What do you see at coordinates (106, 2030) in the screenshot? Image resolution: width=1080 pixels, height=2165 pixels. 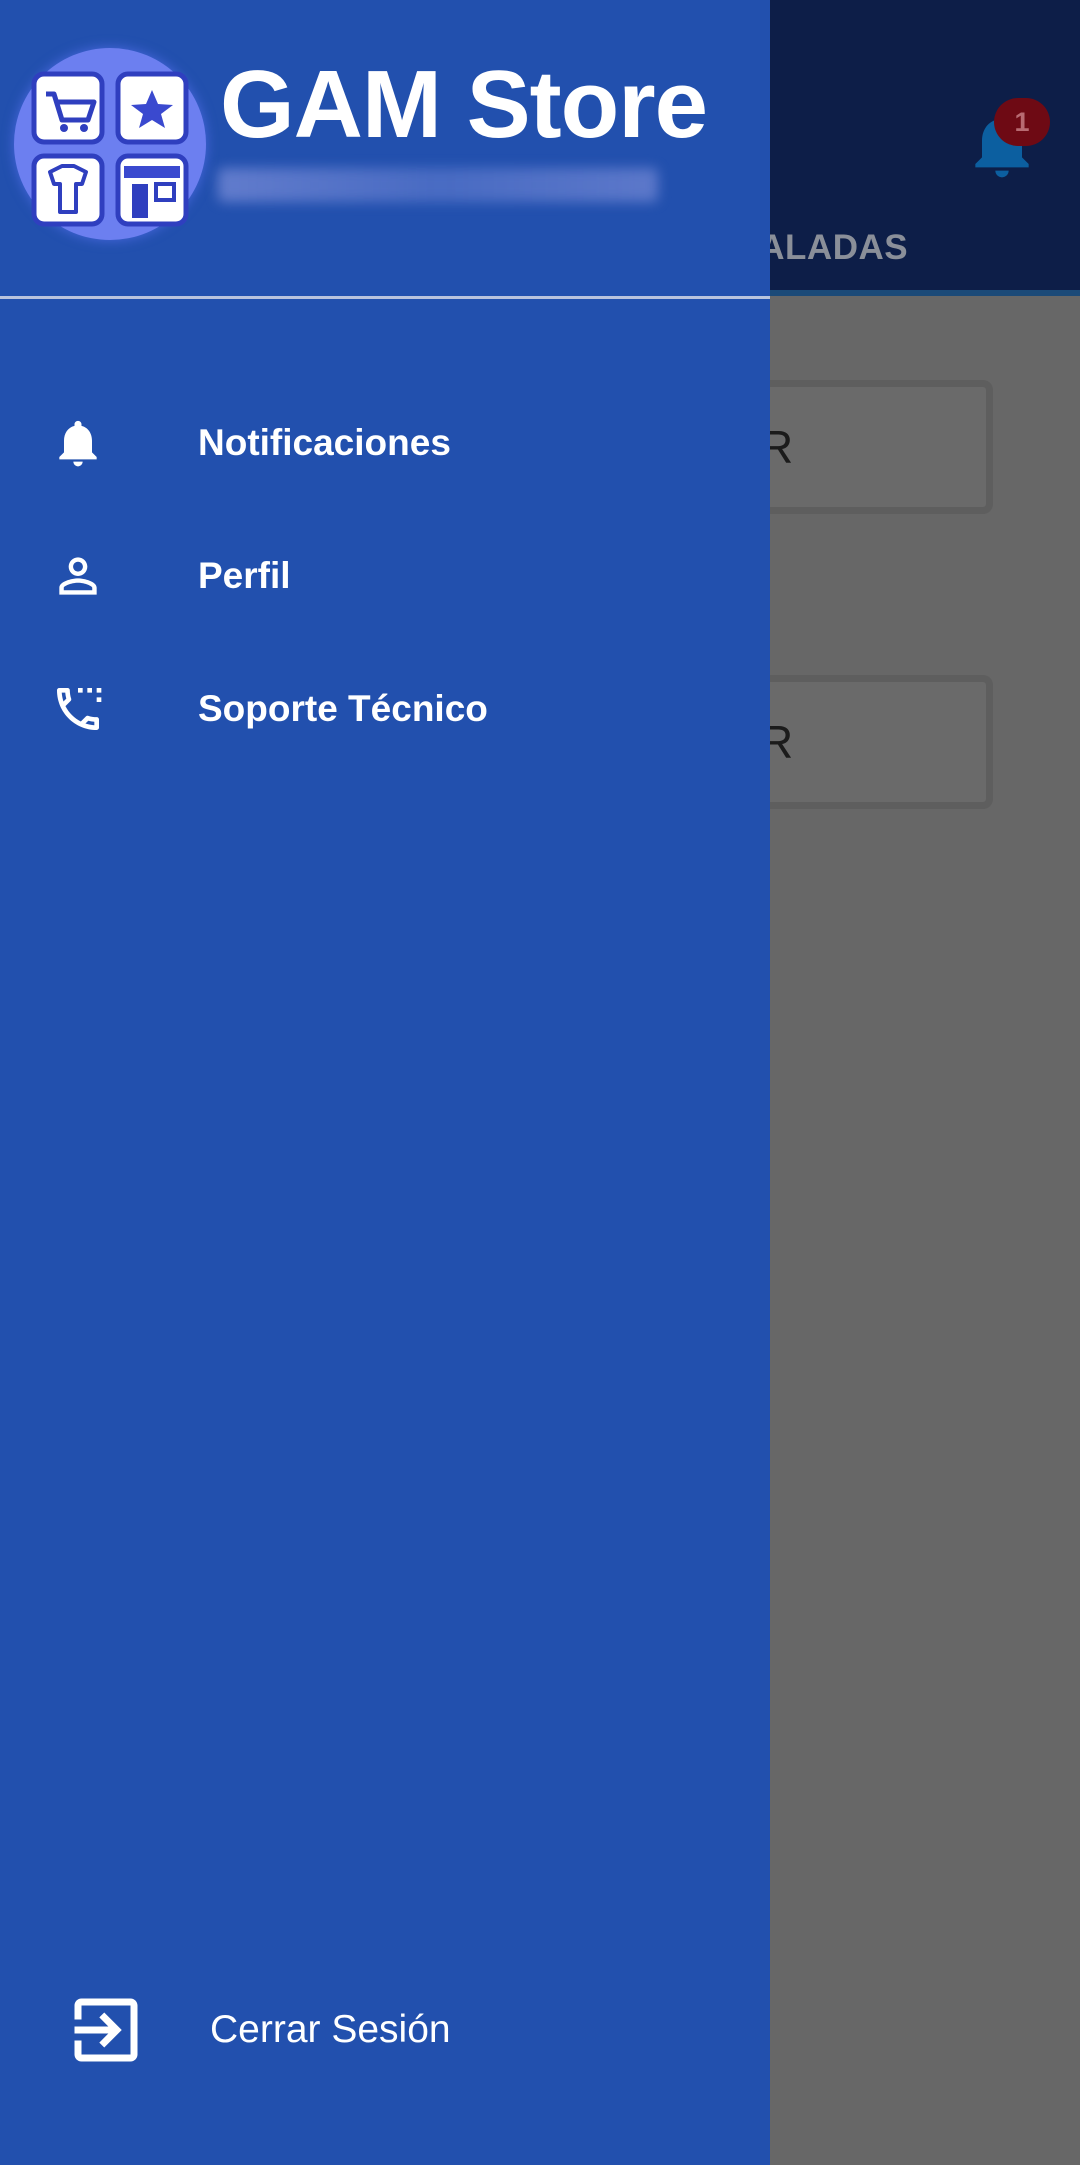 I see `logout-icon` at bounding box center [106, 2030].